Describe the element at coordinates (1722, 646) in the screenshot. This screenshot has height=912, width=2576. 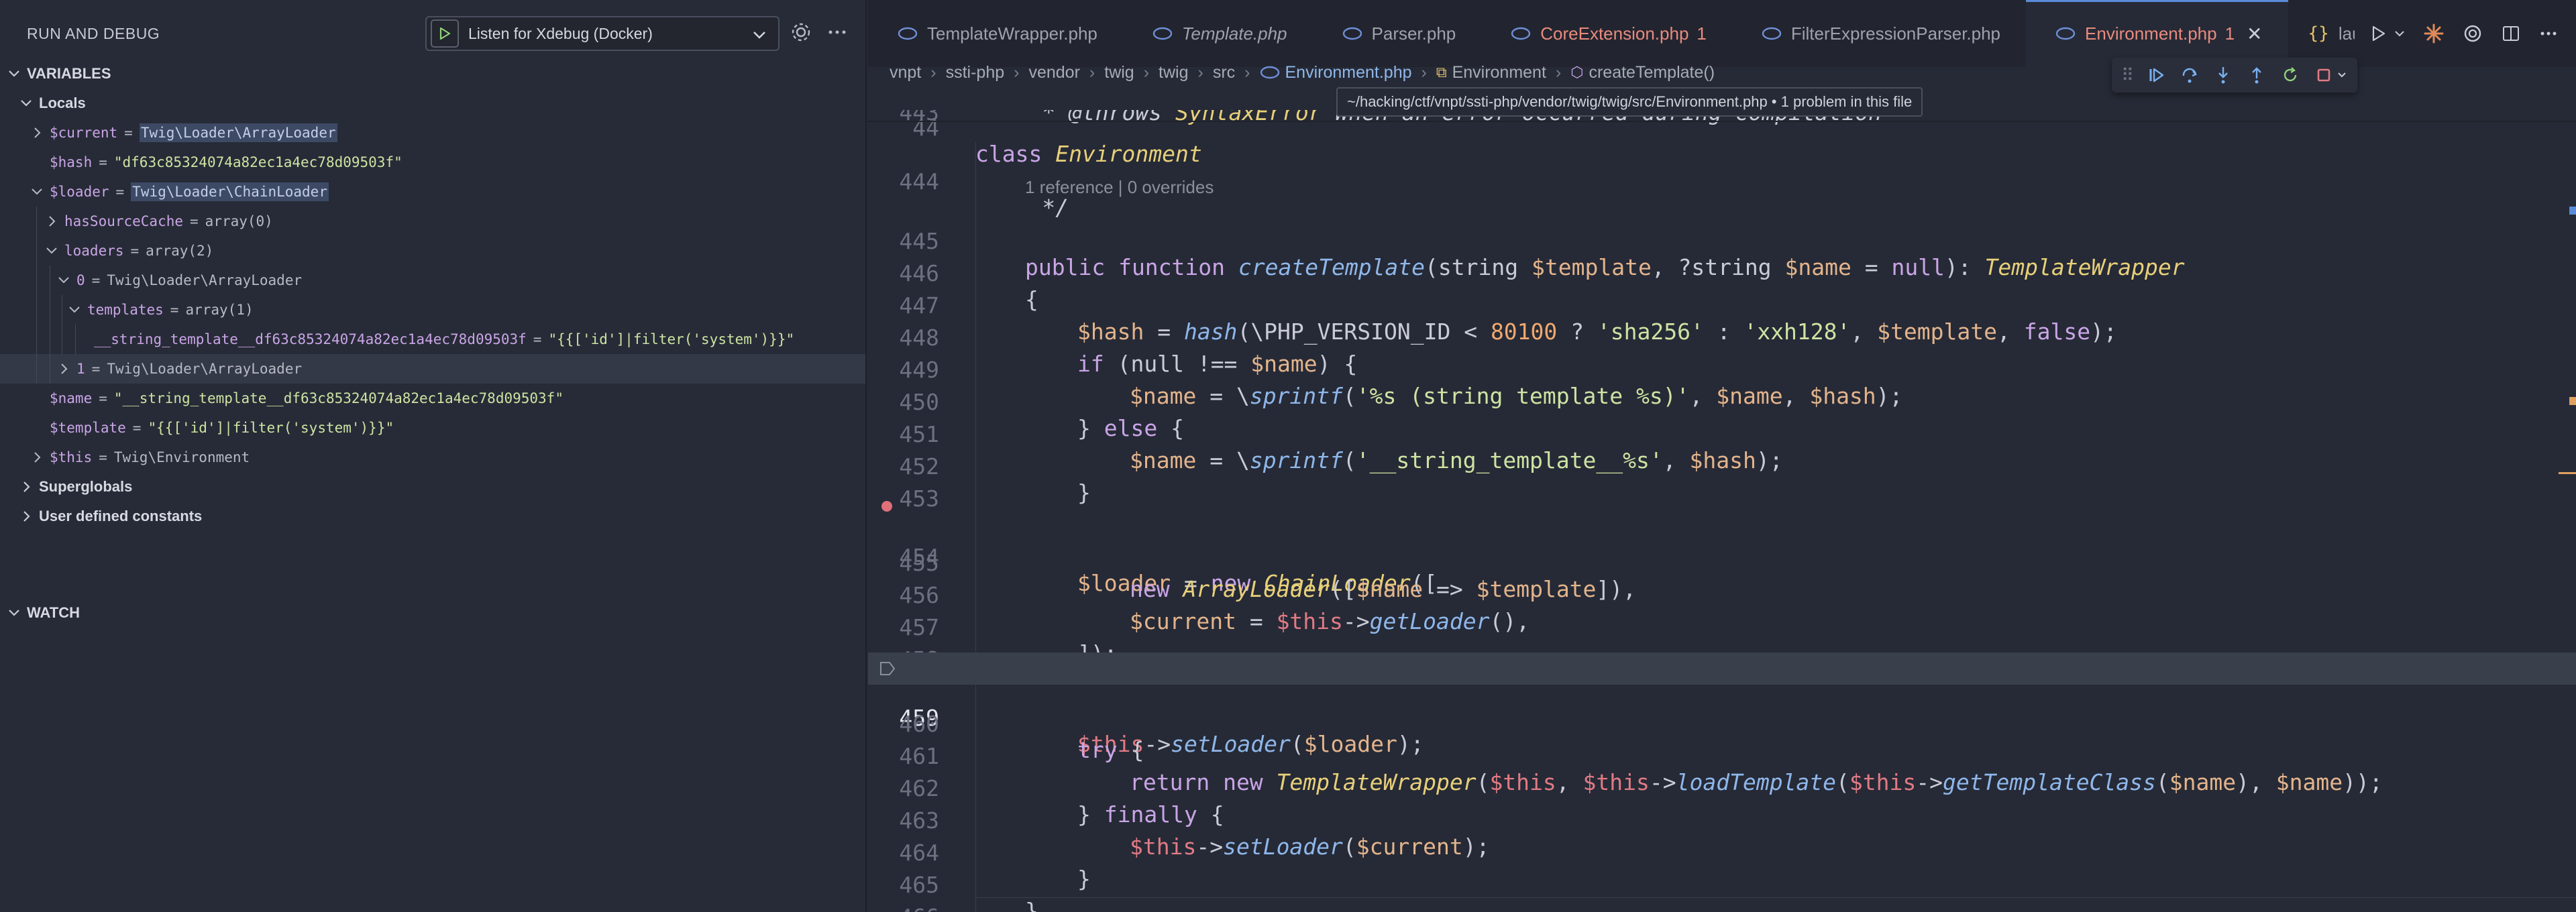
I see `code-line-458: 458` at that location.